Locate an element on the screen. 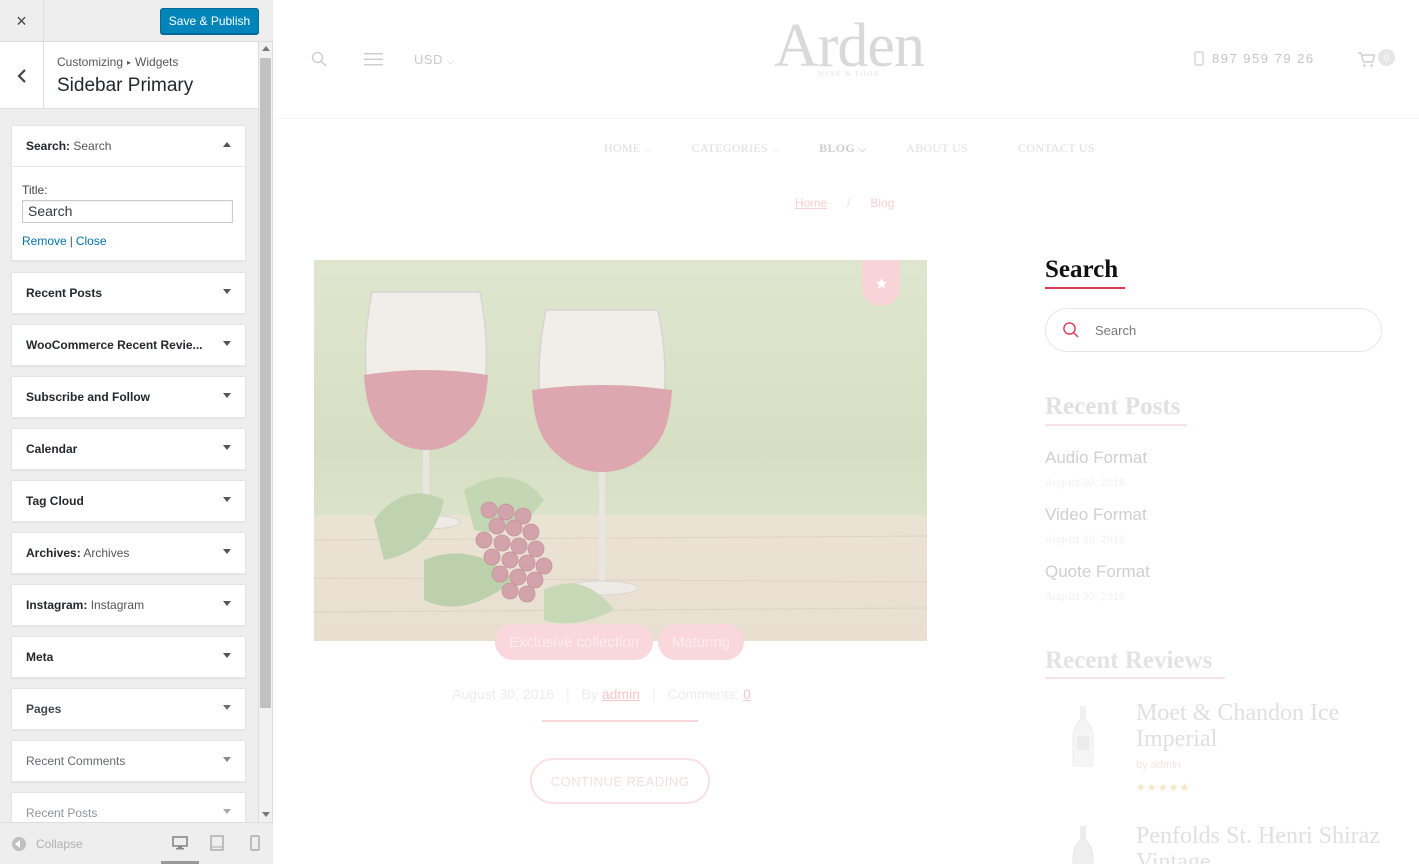  widget-calendar: Calendar is located at coordinates (128, 449).